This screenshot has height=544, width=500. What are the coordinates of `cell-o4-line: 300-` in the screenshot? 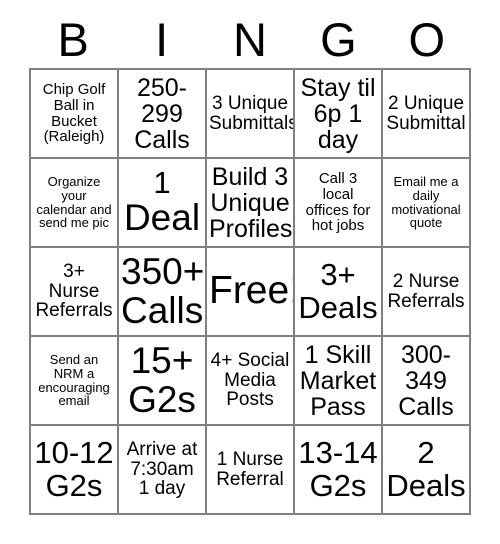 It's located at (426, 354).